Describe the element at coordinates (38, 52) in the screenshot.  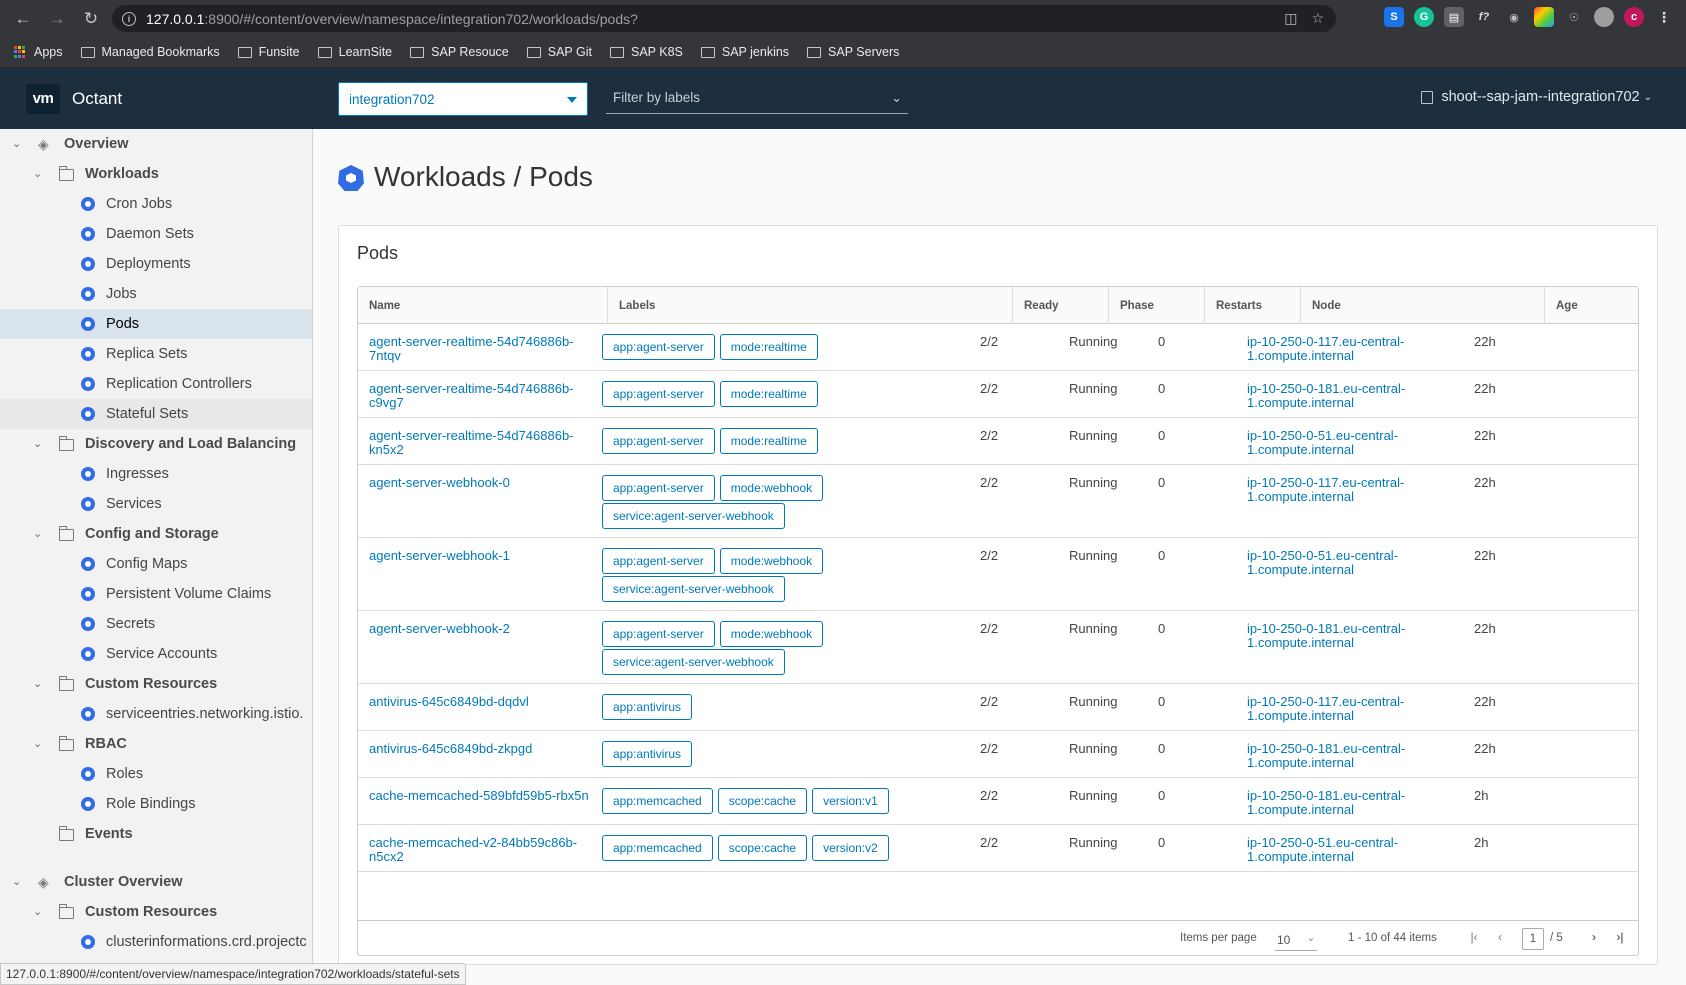
I see `bookmark-apps: Apps` at that location.